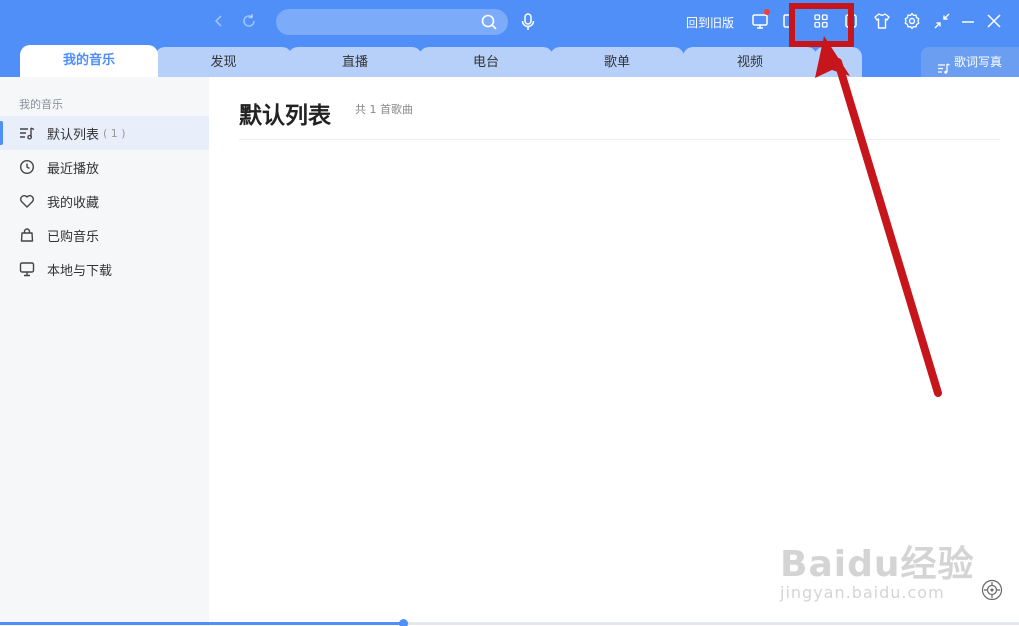 The height and width of the screenshot is (626, 1019). Describe the element at coordinates (767, 12) in the screenshot. I see `notification-dot` at that location.